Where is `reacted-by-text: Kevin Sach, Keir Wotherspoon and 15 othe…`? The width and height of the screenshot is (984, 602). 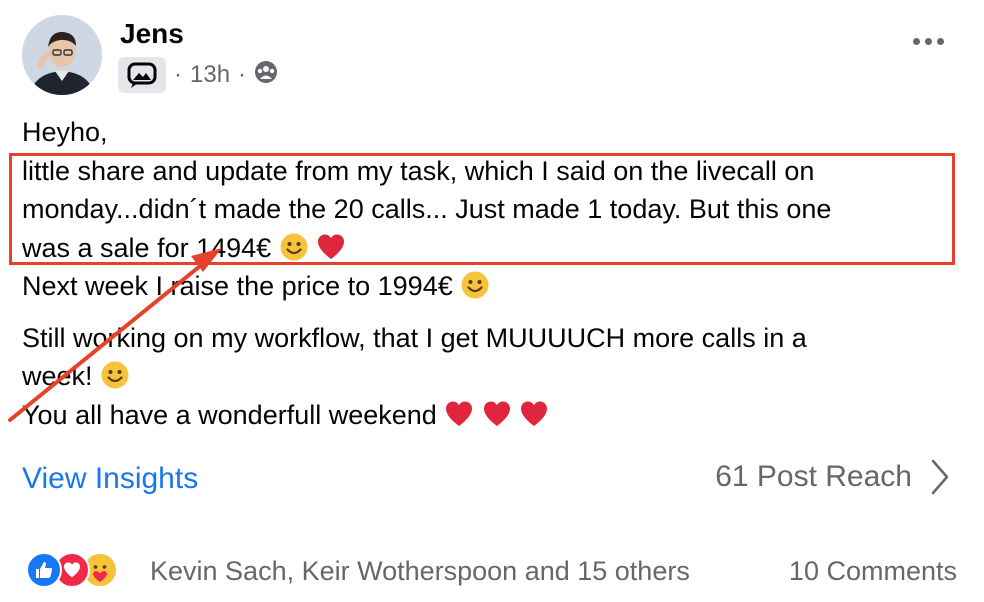
reacted-by-text: Kevin Sach, Keir Wotherspoon and 15 othe… is located at coordinates (420, 571).